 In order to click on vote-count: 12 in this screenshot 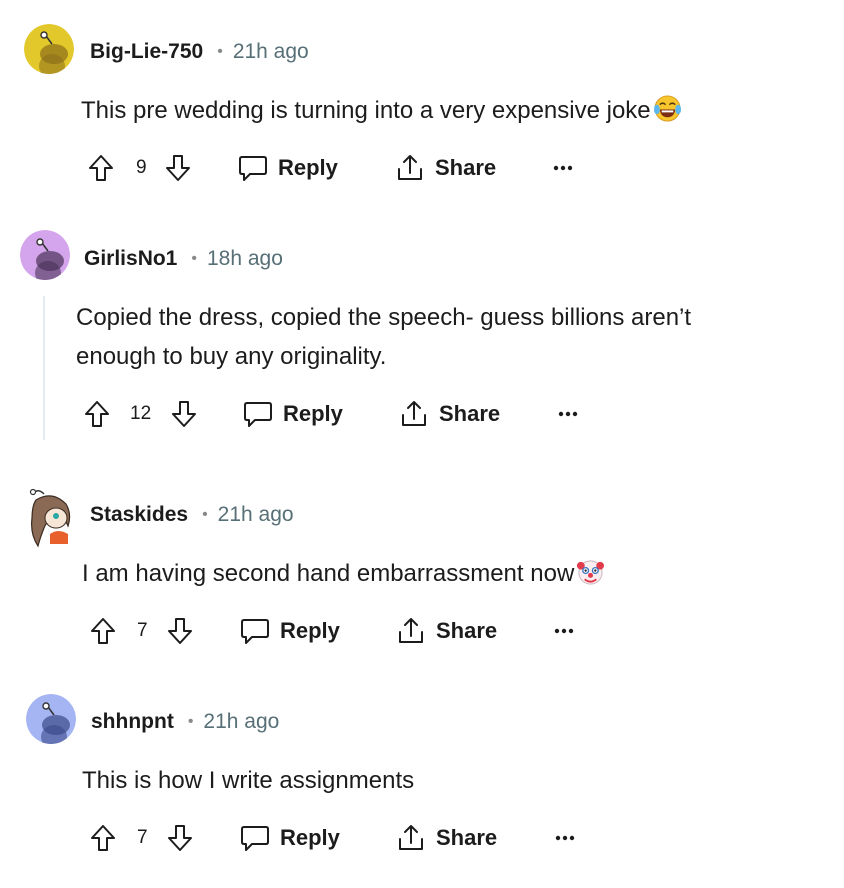, I will do `click(141, 413)`.